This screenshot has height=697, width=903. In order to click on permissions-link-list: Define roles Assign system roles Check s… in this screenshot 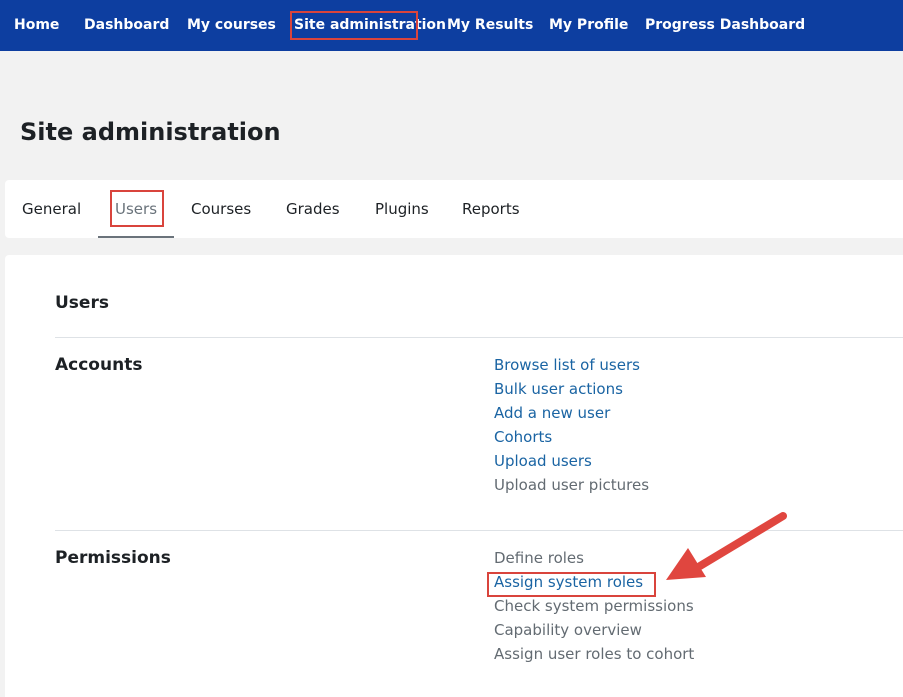, I will do `click(594, 606)`.